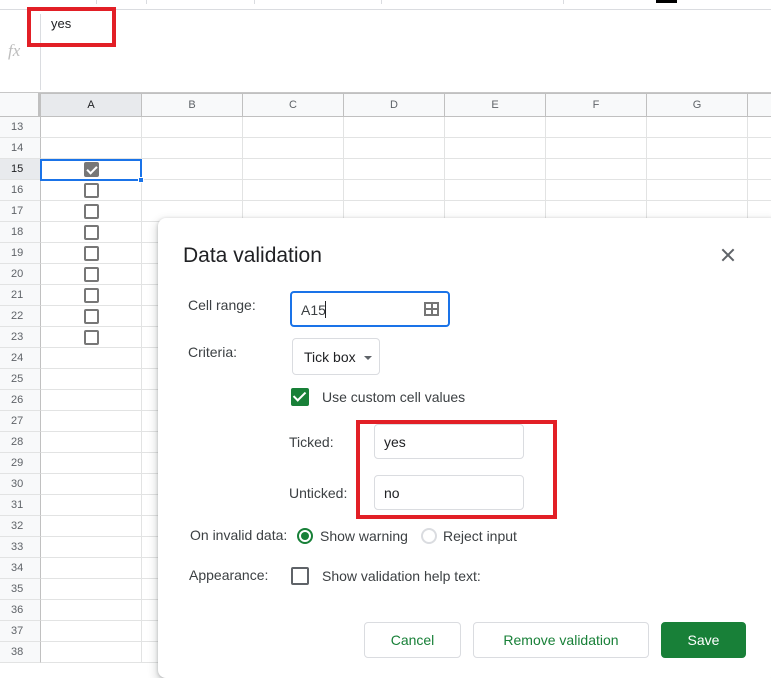  Describe the element at coordinates (728, 255) in the screenshot. I see `close-icon` at that location.